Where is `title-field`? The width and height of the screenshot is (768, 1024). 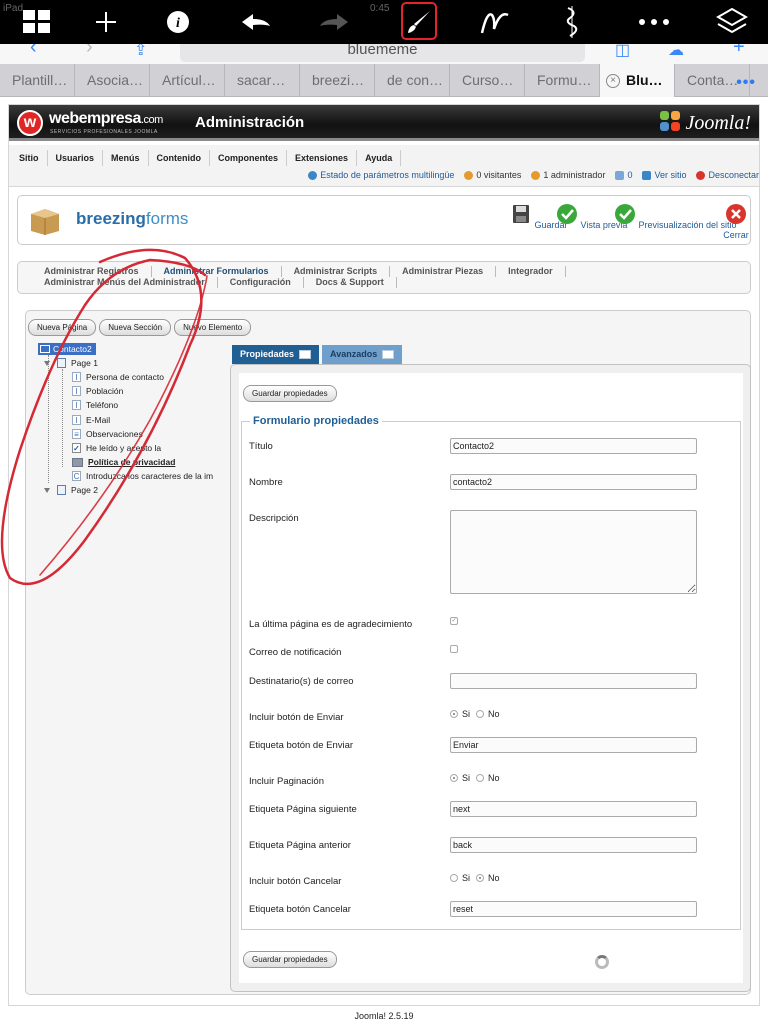 title-field is located at coordinates (573, 446).